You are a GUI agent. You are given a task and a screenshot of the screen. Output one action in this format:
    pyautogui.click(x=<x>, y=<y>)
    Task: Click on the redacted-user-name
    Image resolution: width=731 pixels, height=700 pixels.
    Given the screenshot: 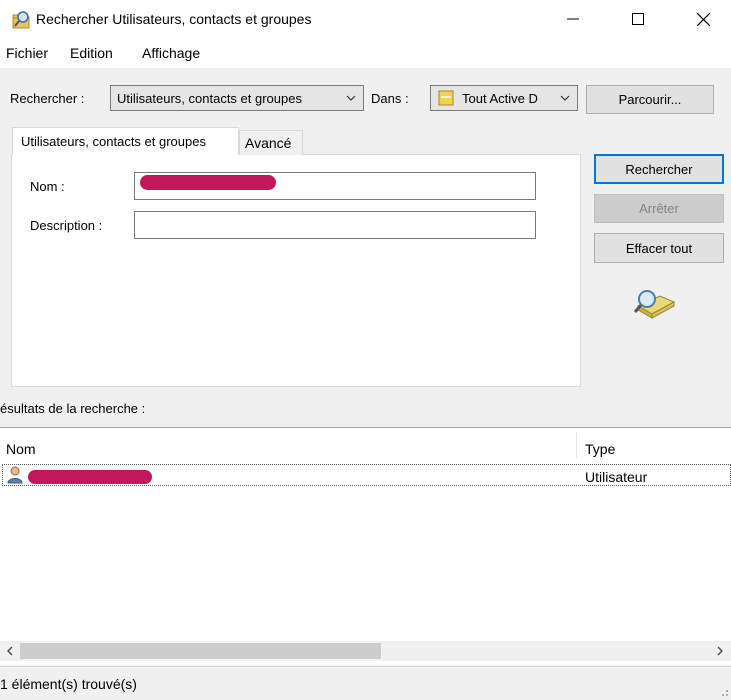 What is the action you would take?
    pyautogui.click(x=90, y=477)
    